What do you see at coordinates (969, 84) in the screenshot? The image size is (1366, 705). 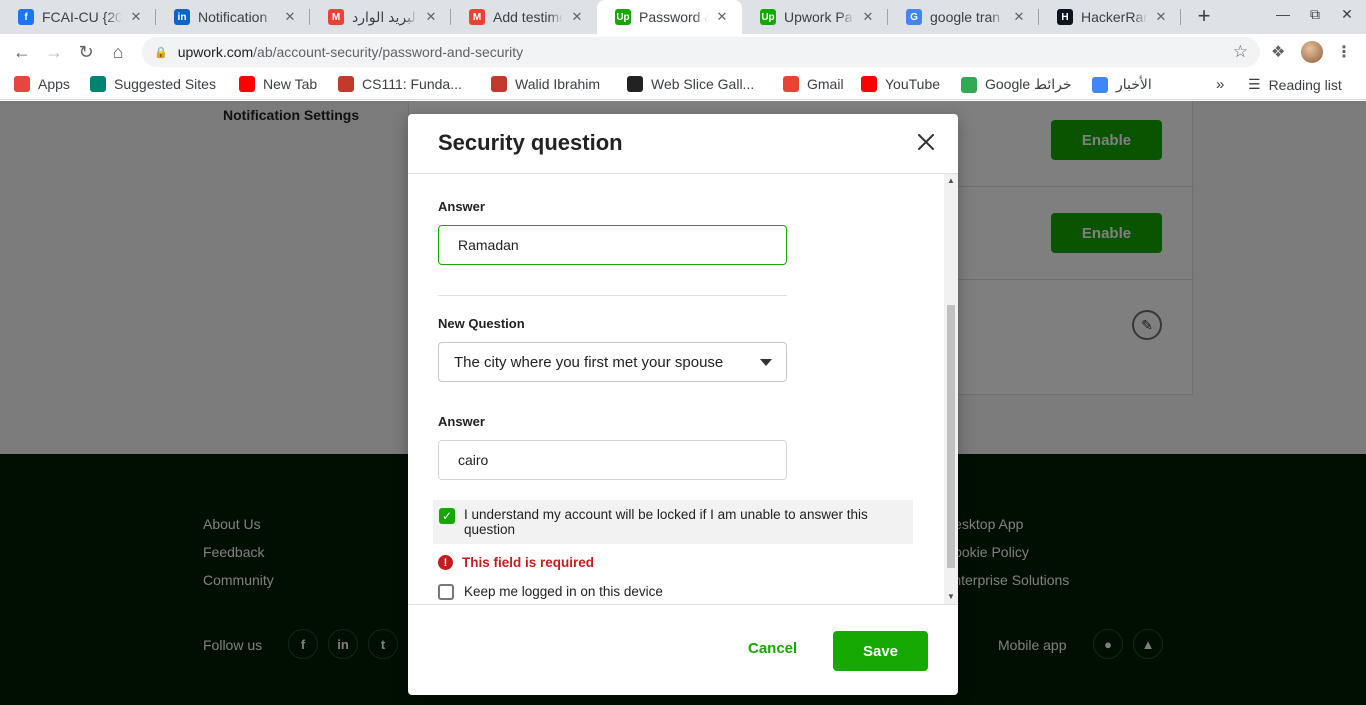 I see `maps-pin-icon` at bounding box center [969, 84].